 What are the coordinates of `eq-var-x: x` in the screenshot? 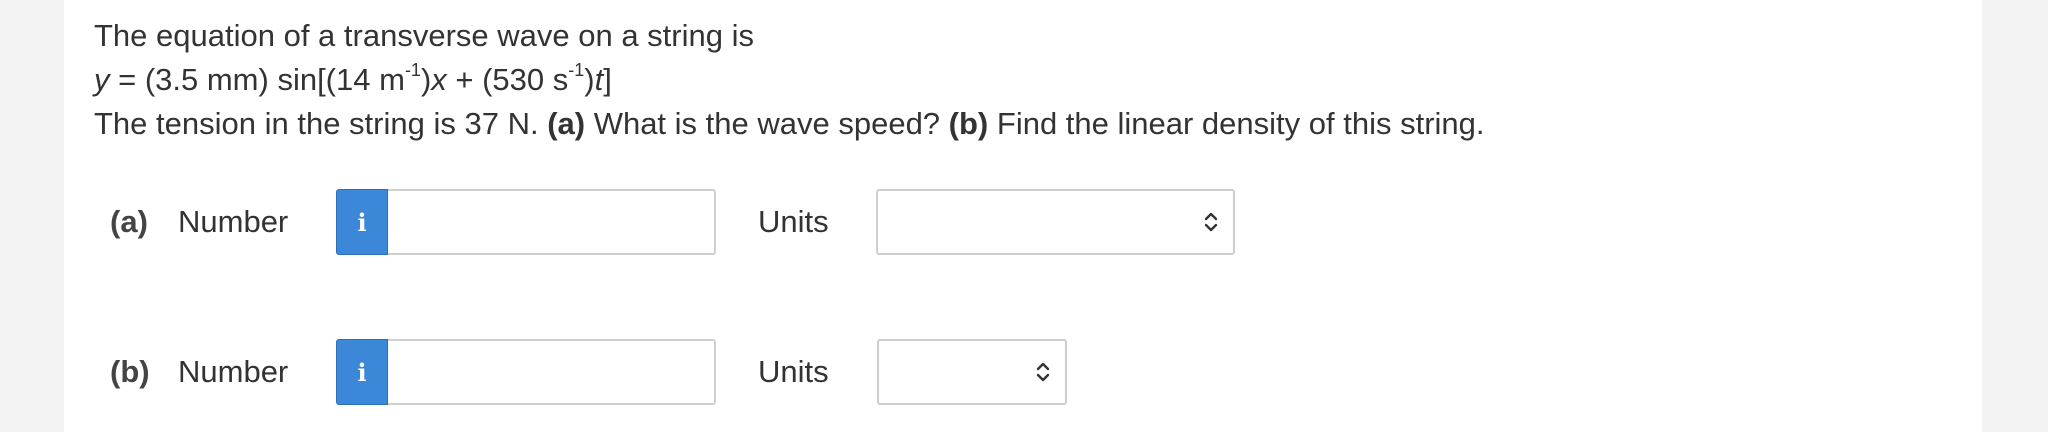 It's located at (439, 79).